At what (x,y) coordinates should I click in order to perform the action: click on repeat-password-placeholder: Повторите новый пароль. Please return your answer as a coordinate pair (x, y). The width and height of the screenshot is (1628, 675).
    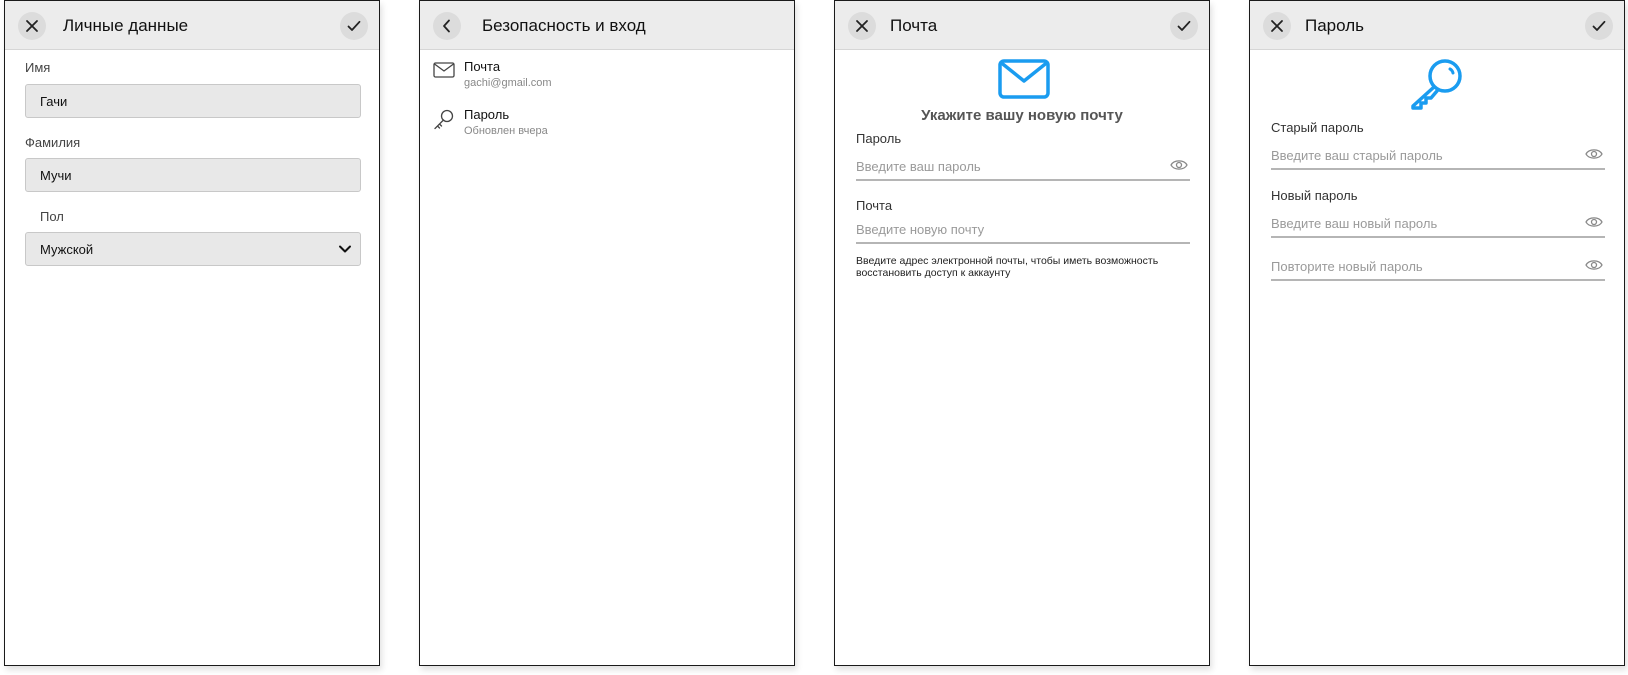
    Looking at the image, I should click on (1347, 266).